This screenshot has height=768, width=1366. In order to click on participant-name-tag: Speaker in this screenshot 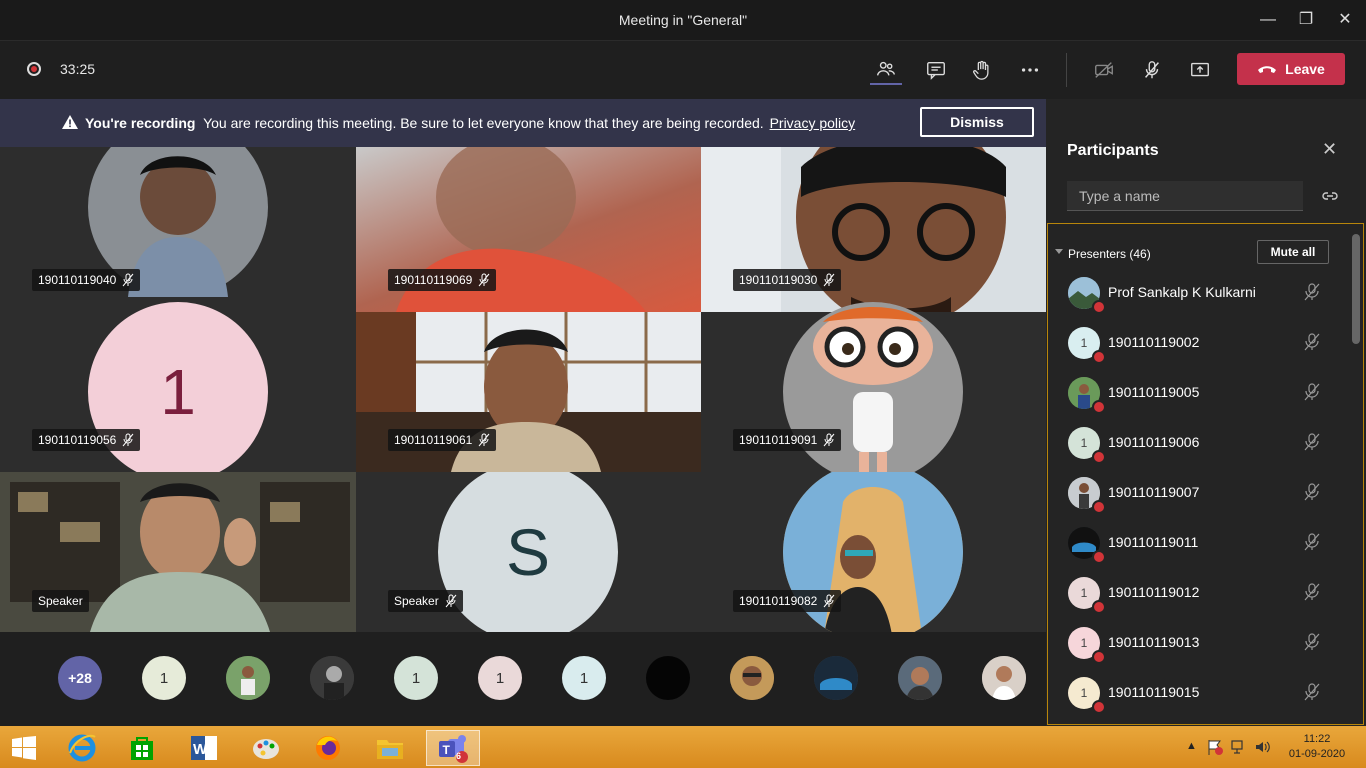, I will do `click(425, 601)`.